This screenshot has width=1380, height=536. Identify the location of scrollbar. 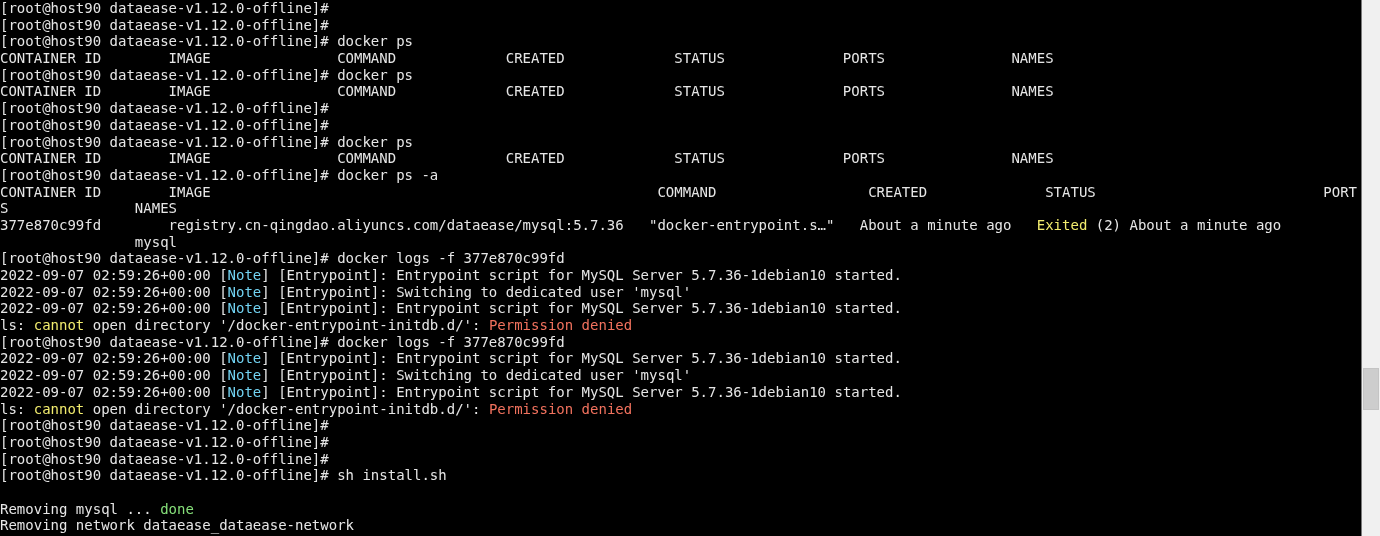
(1371, 268).